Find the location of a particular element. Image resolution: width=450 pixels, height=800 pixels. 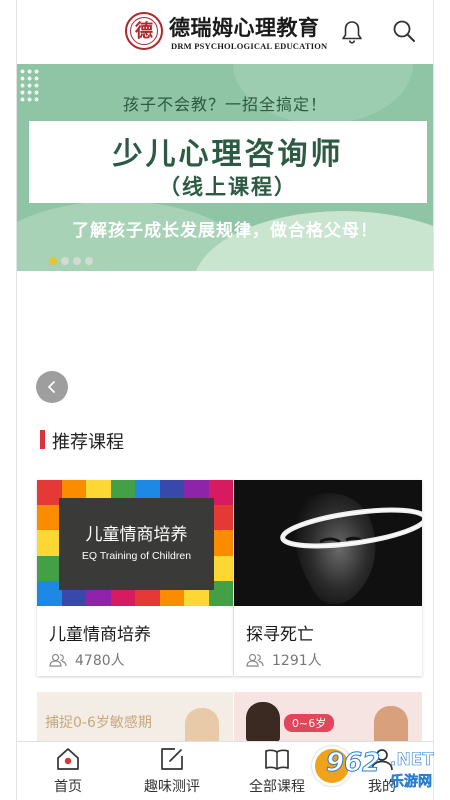

thumbnail-label-box: 儿童情商培养 EQ Training of Children is located at coordinates (136, 544).